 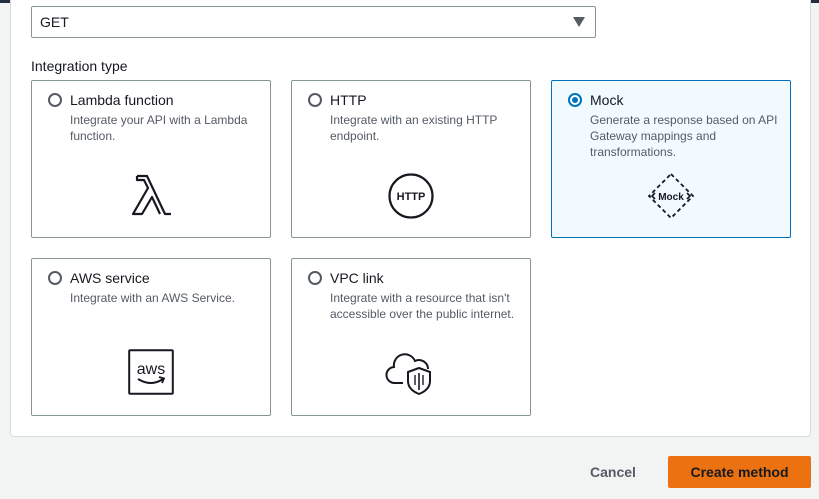 What do you see at coordinates (579, 22) in the screenshot?
I see `caret-down-icon` at bounding box center [579, 22].